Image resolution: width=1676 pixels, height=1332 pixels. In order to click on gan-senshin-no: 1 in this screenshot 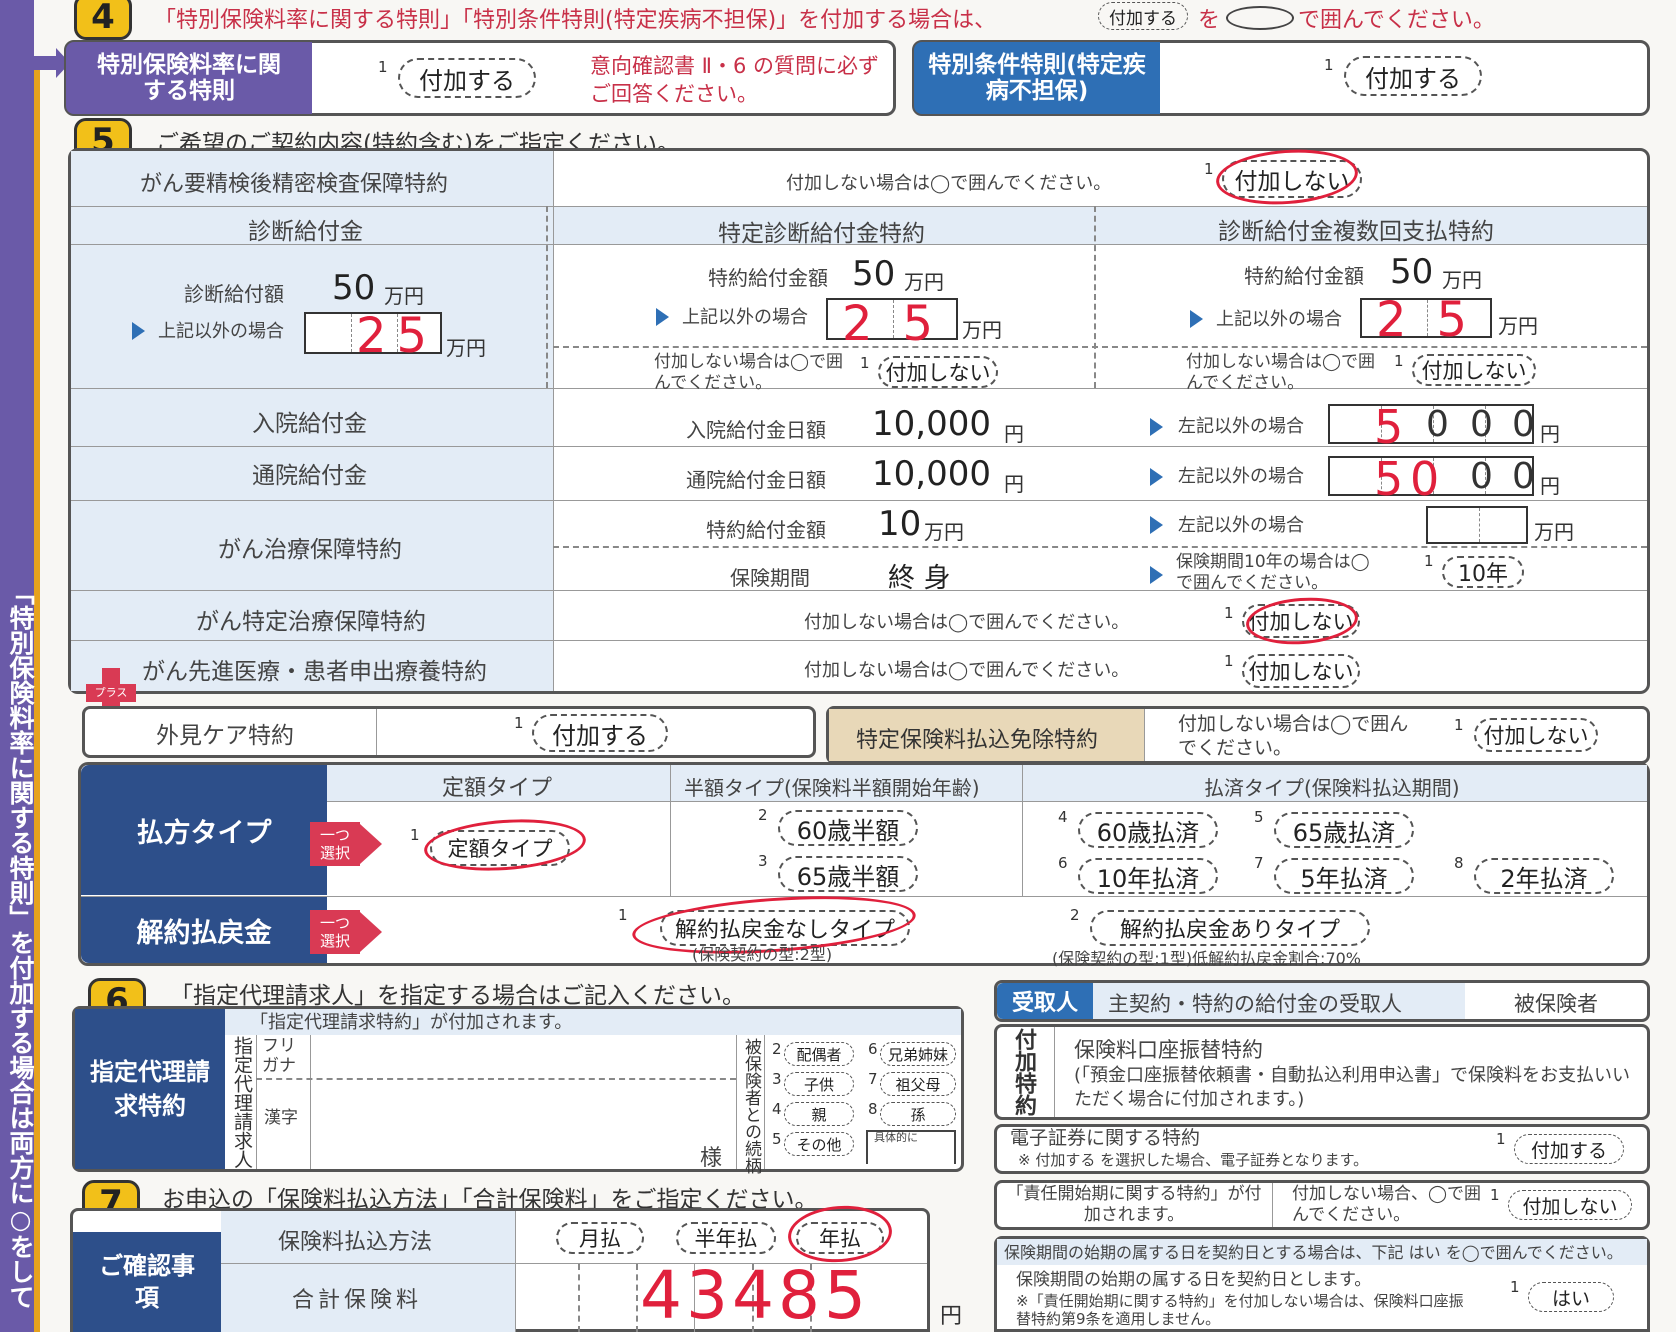, I will do `click(1229, 661)`.